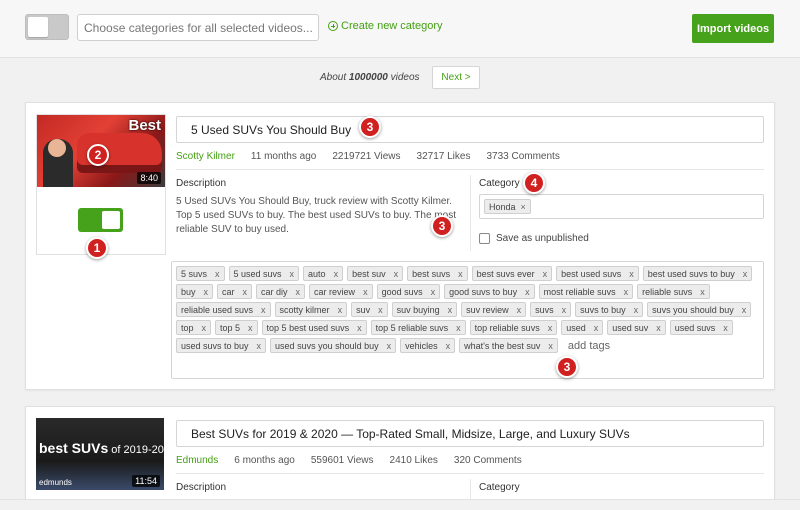  I want to click on category-chip: Honda ×, so click(507, 206).